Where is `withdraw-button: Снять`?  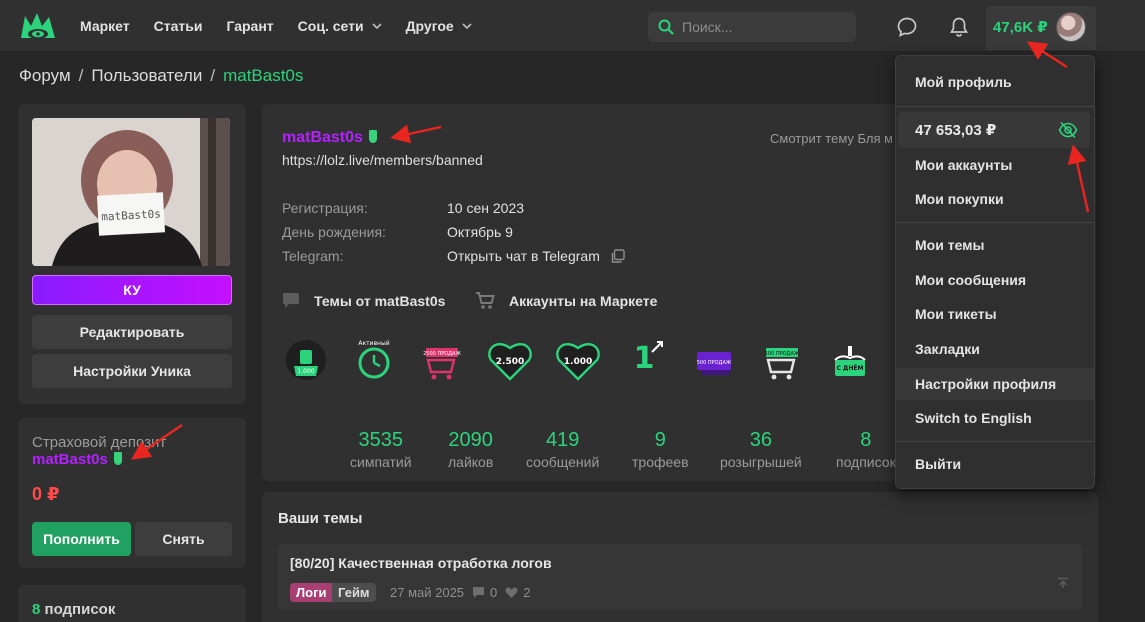 withdraw-button: Снять is located at coordinates (183, 539).